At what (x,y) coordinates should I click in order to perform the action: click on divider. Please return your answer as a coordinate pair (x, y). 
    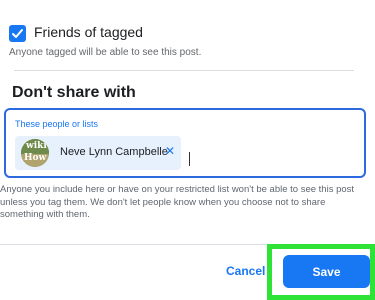
    Looking at the image, I should click on (184, 70).